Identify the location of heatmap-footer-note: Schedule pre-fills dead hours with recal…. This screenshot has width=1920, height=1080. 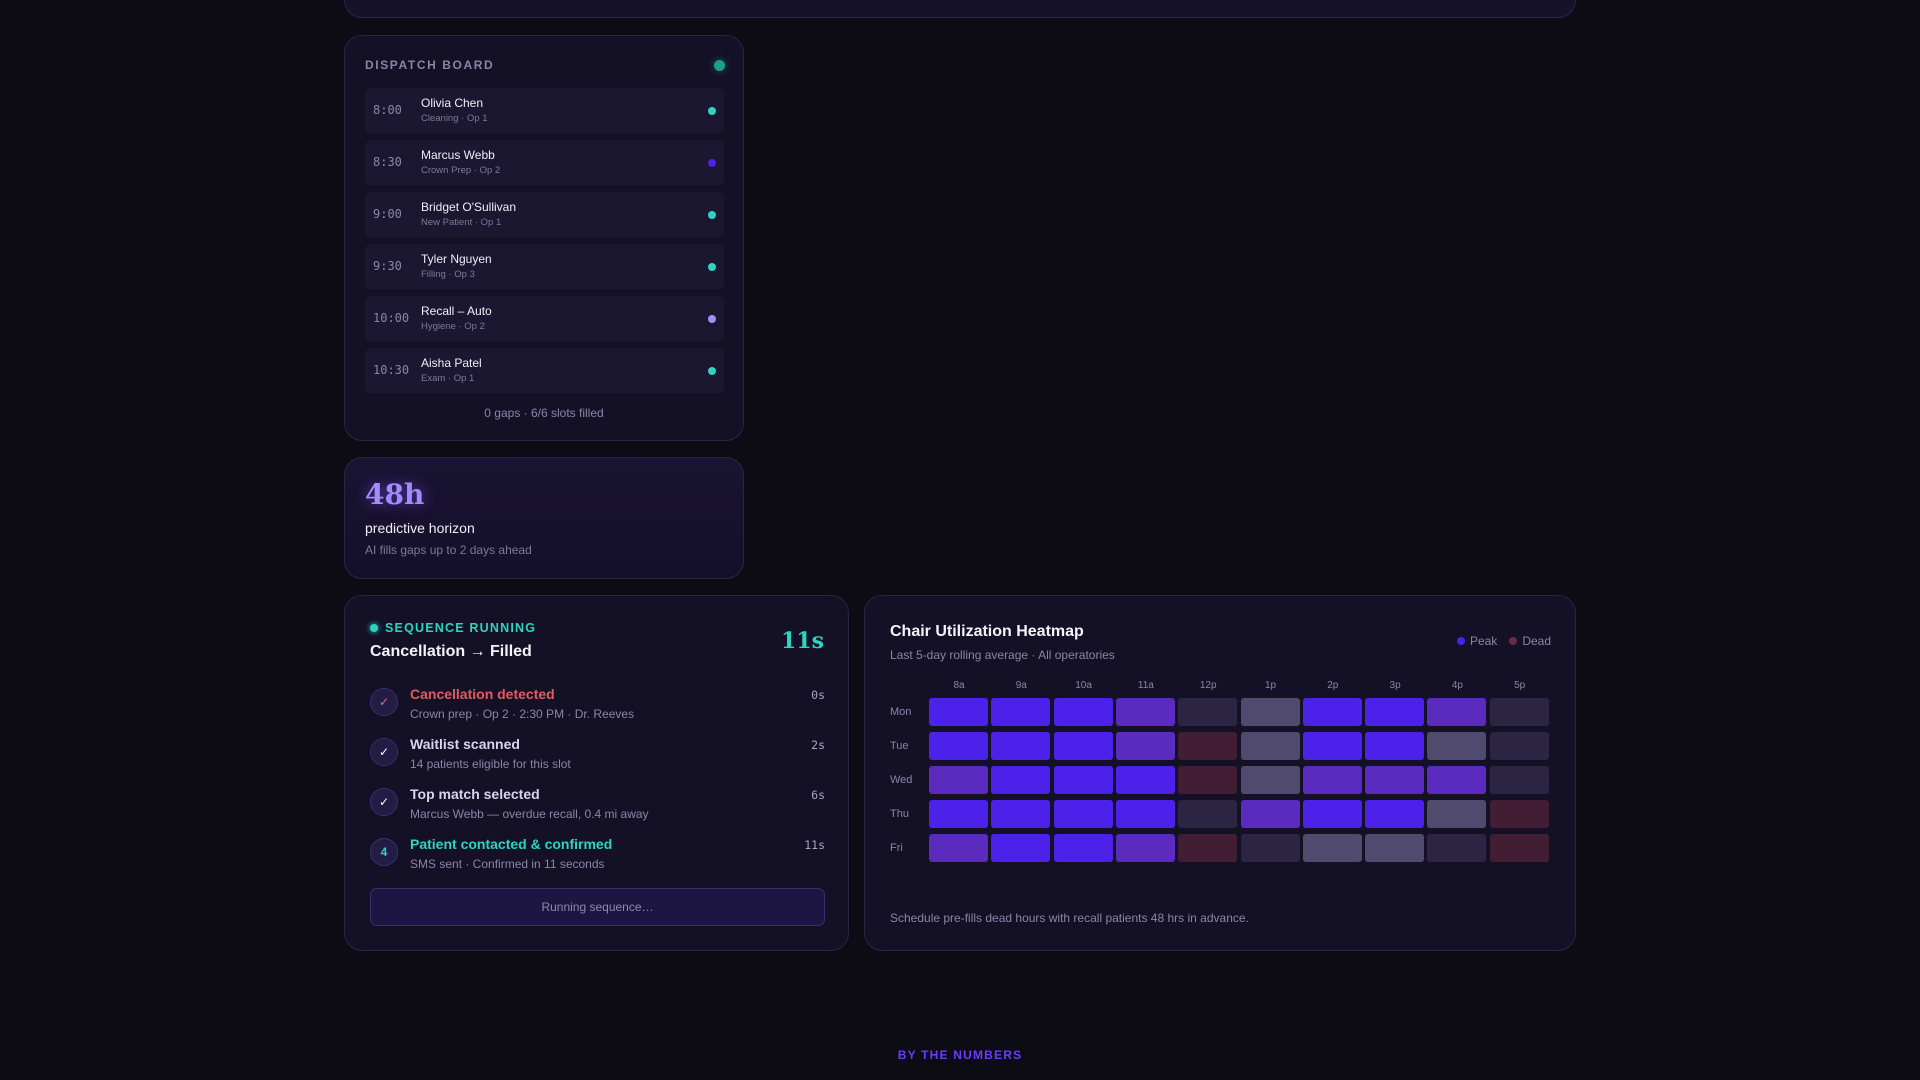
(1069, 918).